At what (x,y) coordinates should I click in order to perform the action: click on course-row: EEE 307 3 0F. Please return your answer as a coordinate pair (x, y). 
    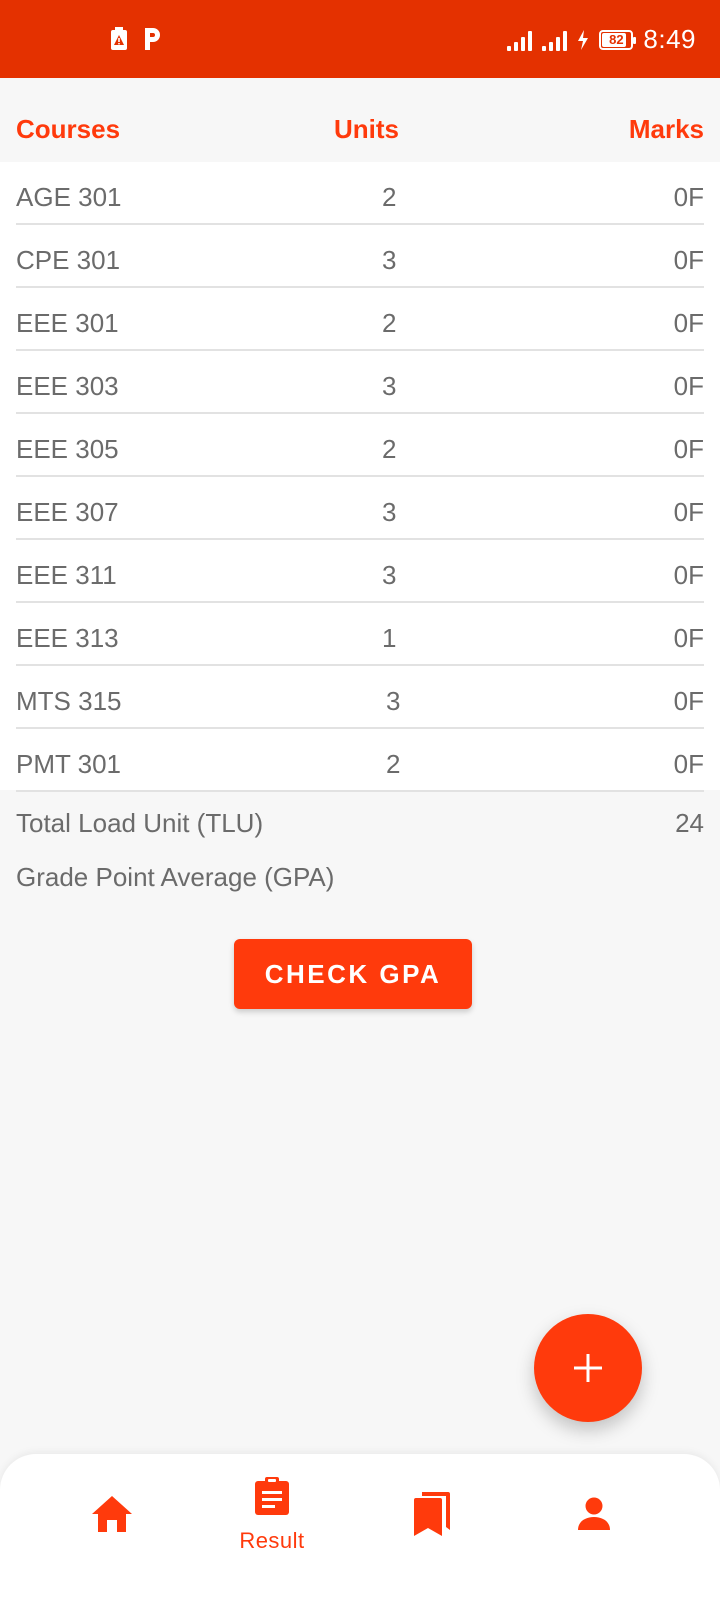
    Looking at the image, I should click on (360, 508).